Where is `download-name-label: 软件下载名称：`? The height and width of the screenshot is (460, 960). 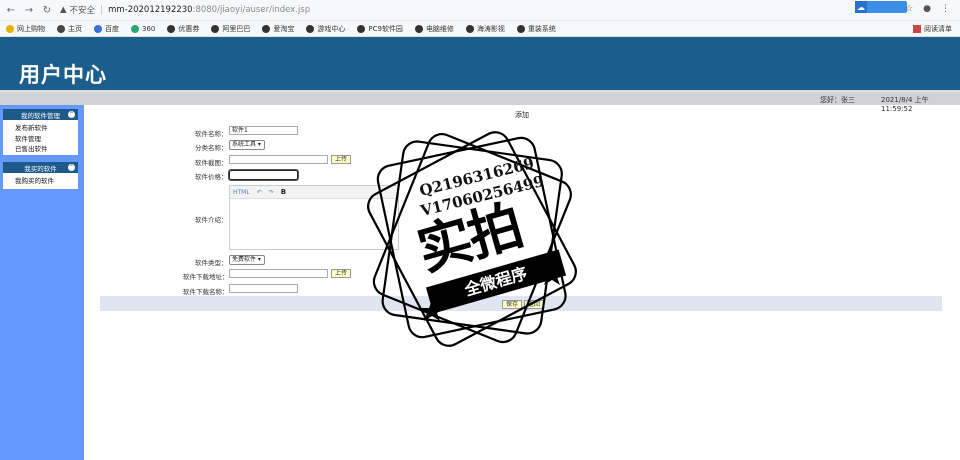
download-name-label: 软件下载名称： is located at coordinates (206, 292).